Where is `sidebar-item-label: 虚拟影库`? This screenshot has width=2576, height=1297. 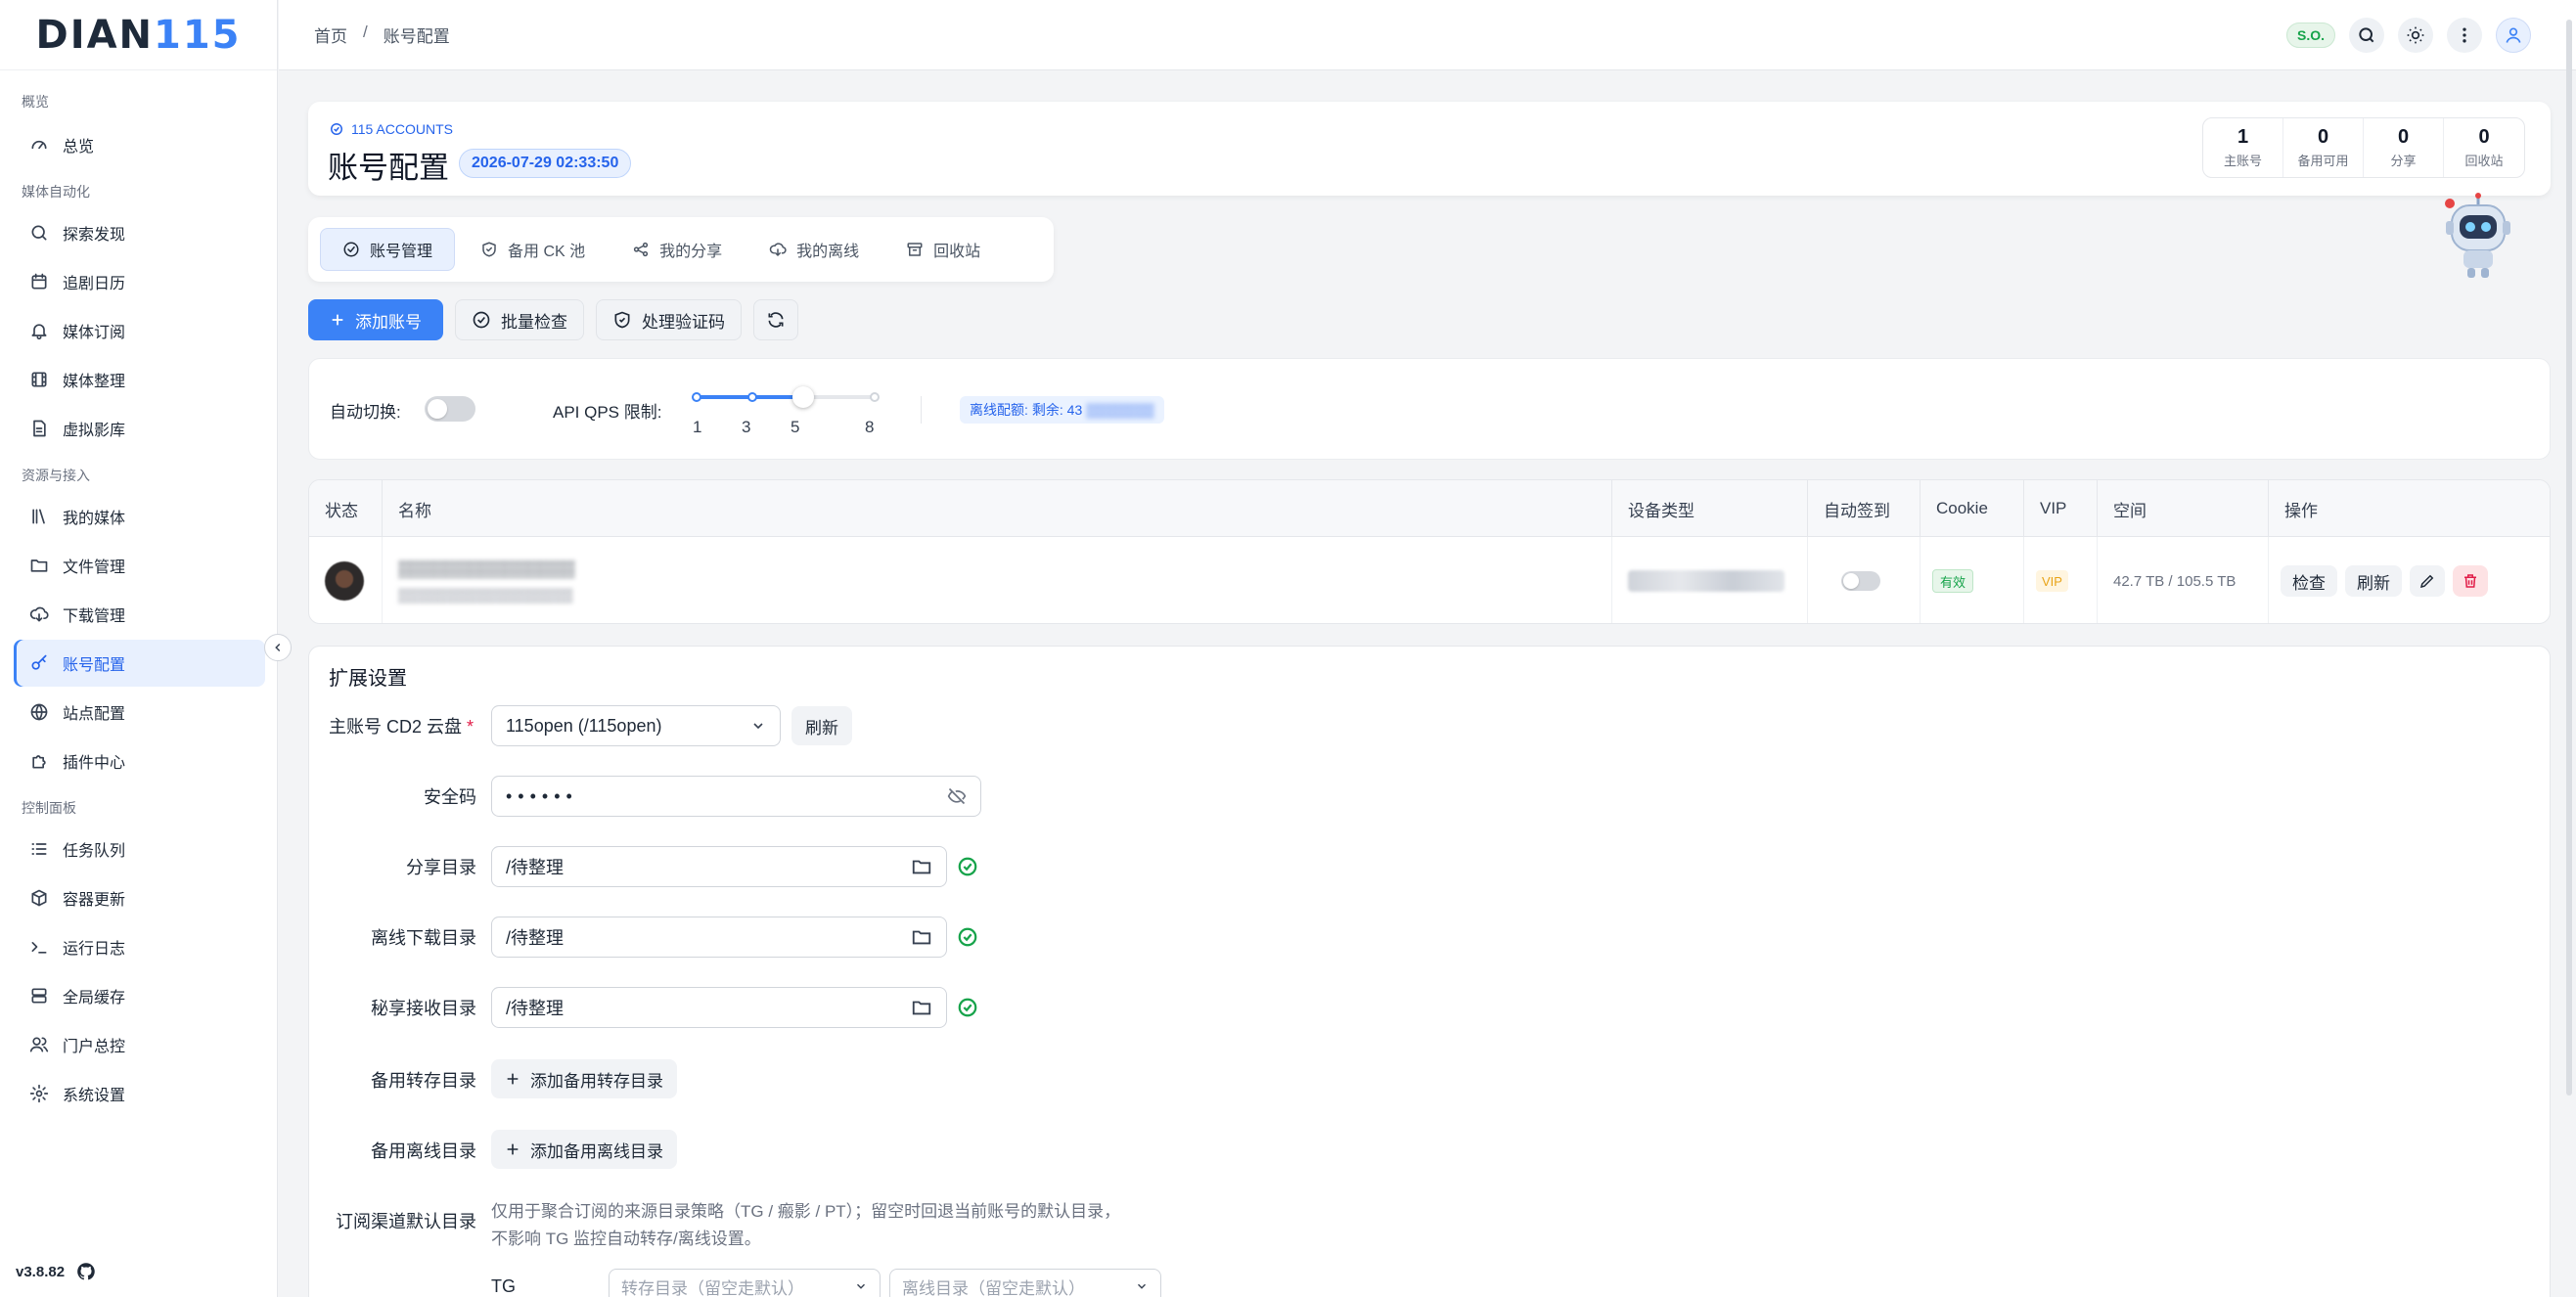 sidebar-item-label: 虚拟影库 is located at coordinates (94, 431).